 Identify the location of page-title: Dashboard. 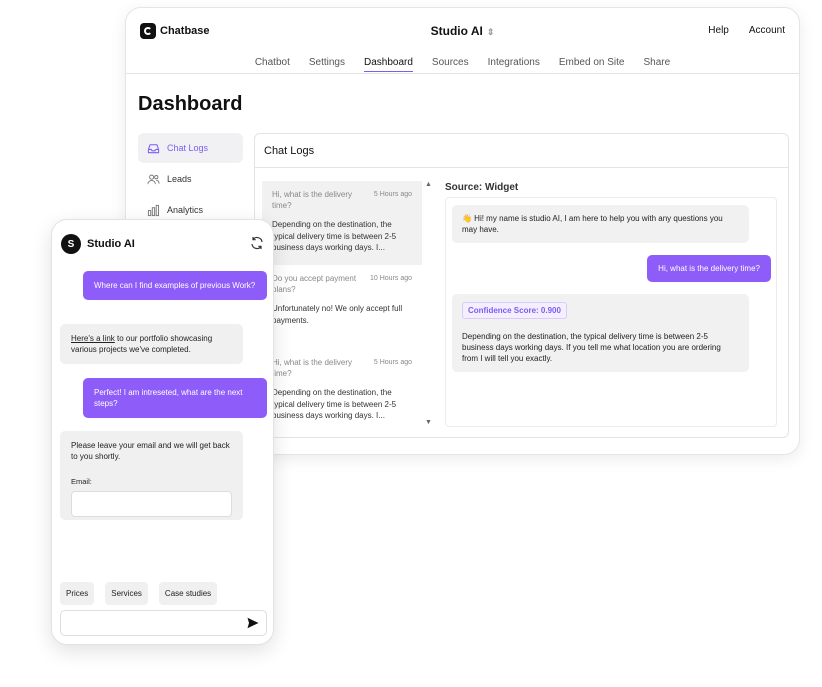
(190, 104).